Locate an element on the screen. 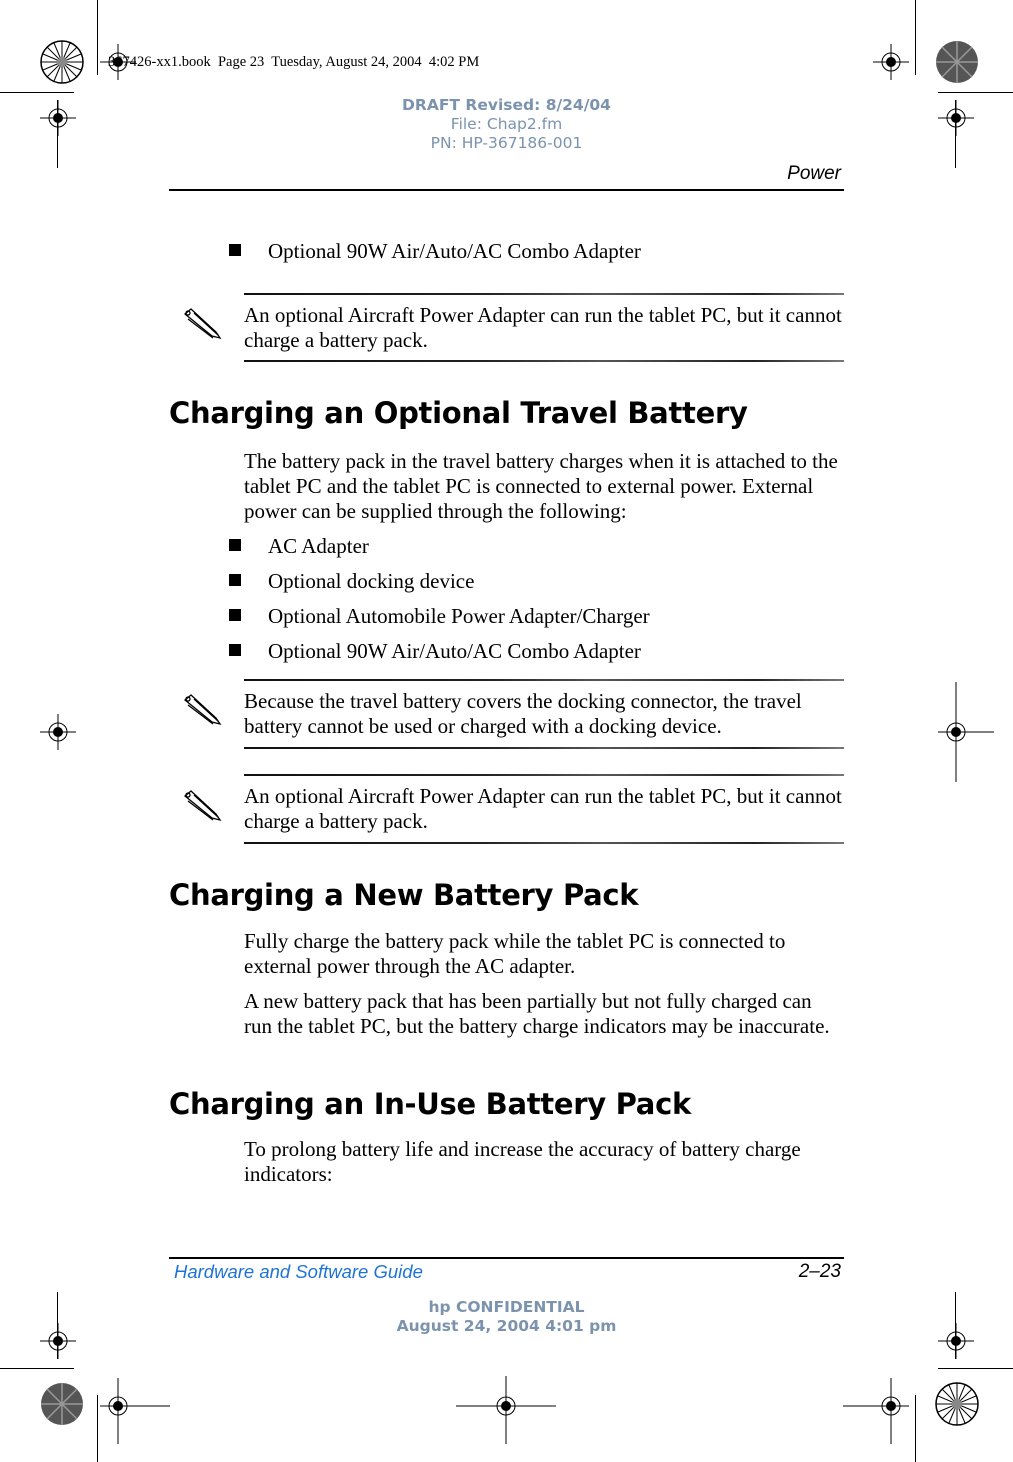 Image resolution: width=1013 pixels, height=1462 pixels. footer-rule is located at coordinates (506, 1258).